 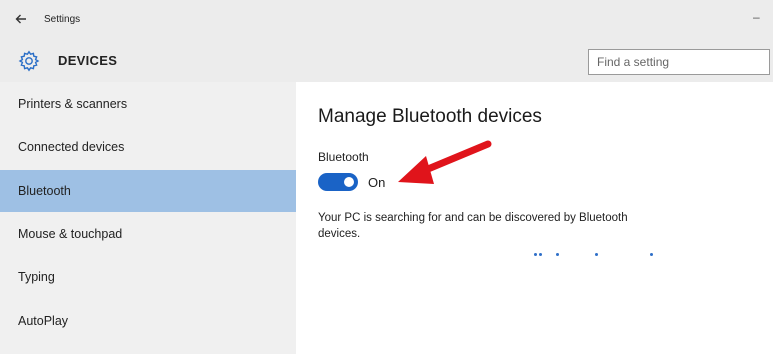 I want to click on page-header: DEVICES, so click(x=386, y=61).